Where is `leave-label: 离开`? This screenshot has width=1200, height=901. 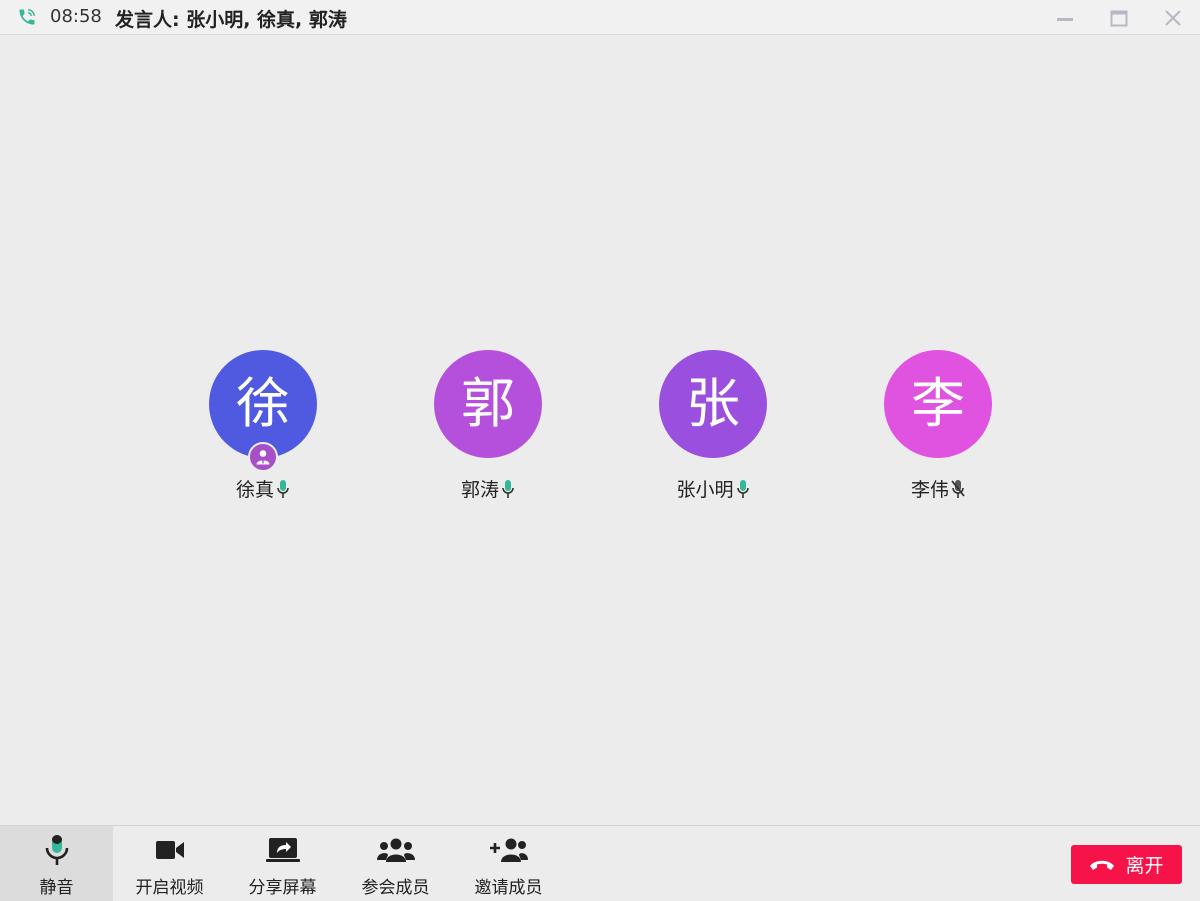 leave-label: 离开 is located at coordinates (1144, 866).